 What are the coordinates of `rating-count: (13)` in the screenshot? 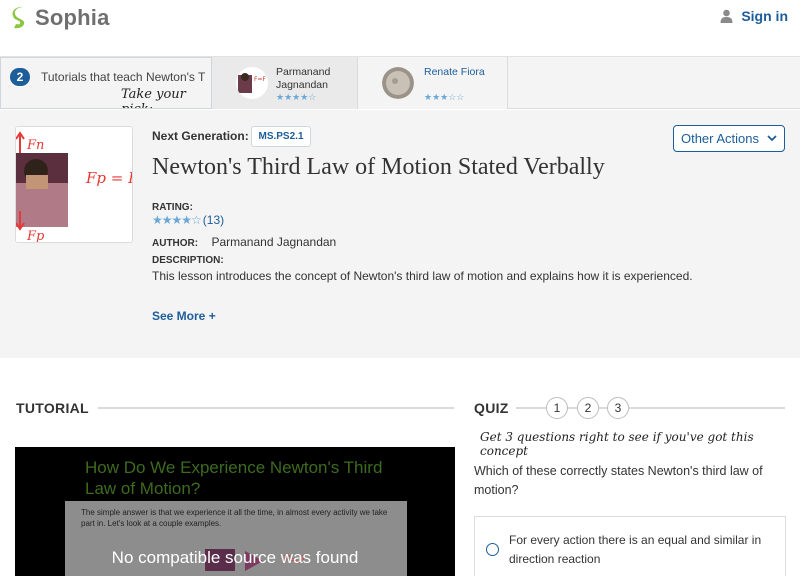 It's located at (213, 220).